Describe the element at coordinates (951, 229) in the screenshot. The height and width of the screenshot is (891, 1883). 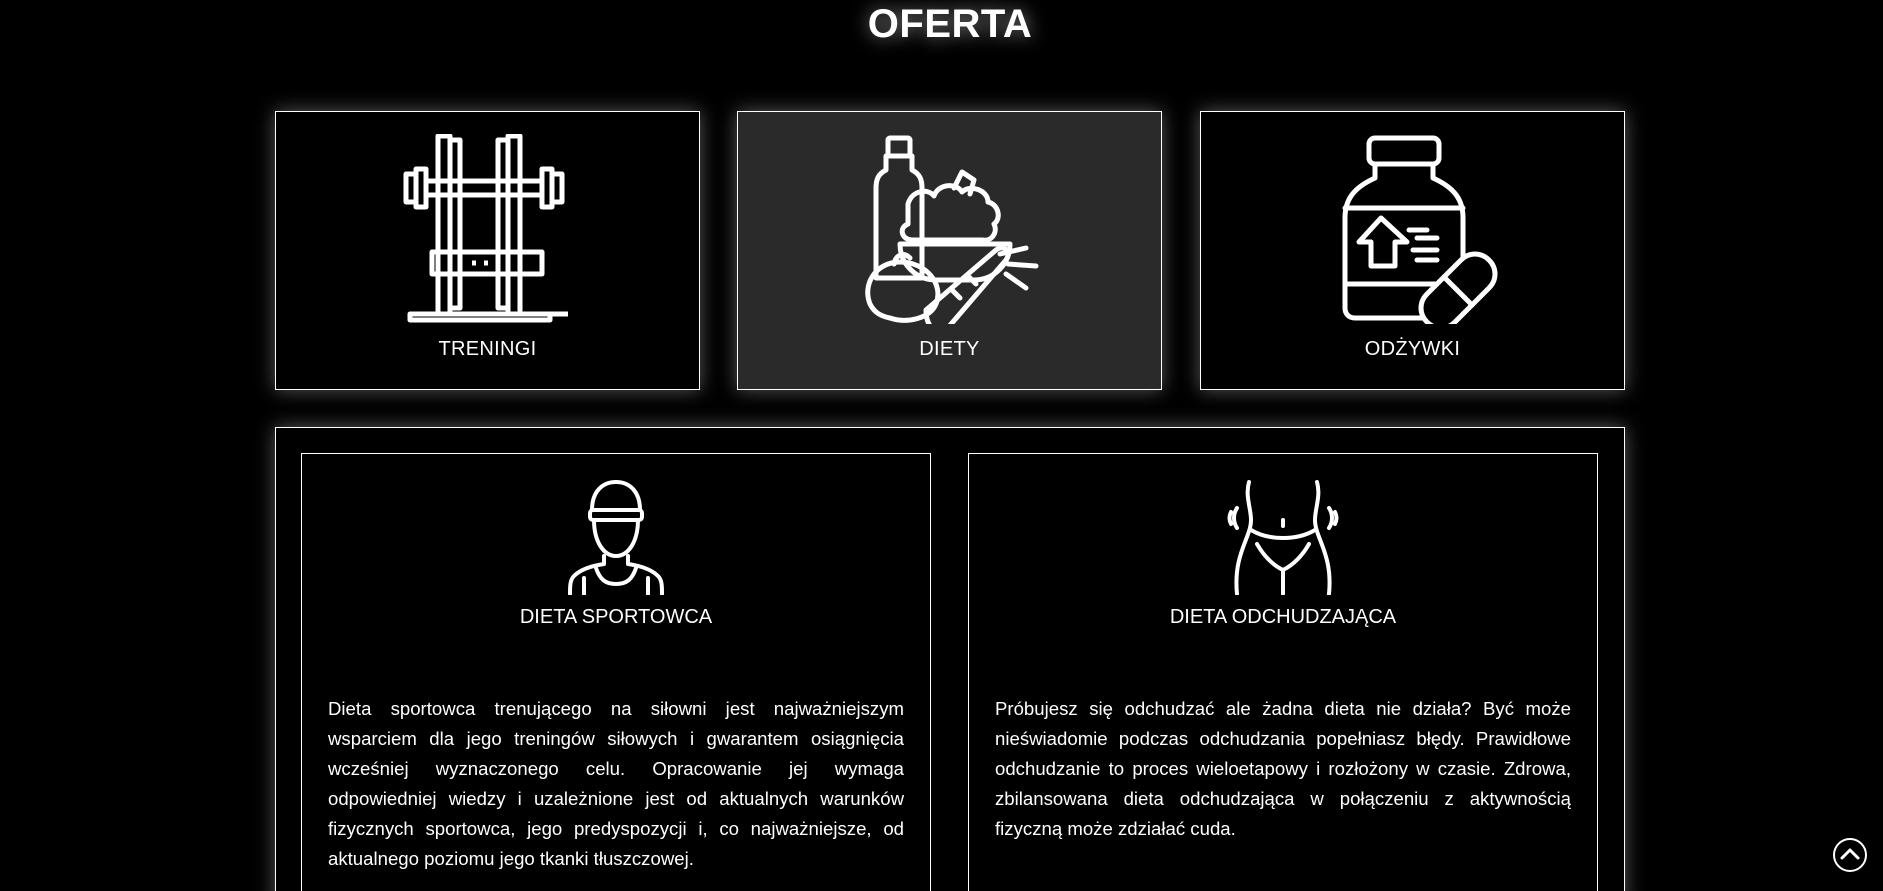
I see `healthy-food-icon` at that location.